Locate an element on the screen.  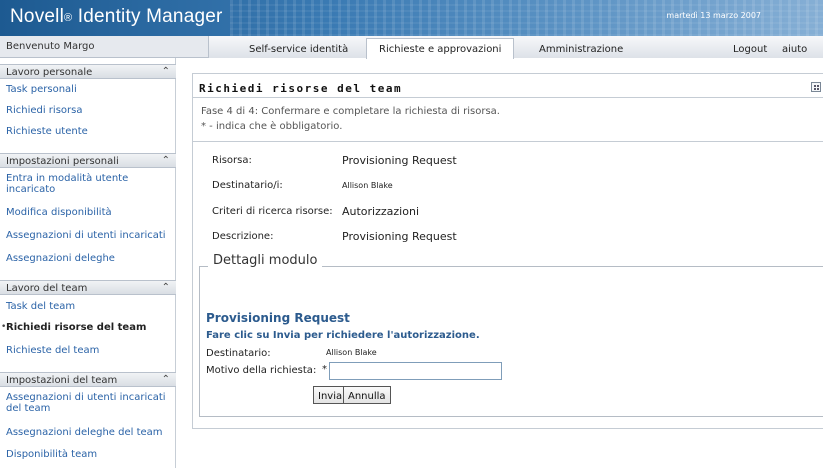
sidebar-group-header: Lavoro del team ⌃ is located at coordinates (88, 287).